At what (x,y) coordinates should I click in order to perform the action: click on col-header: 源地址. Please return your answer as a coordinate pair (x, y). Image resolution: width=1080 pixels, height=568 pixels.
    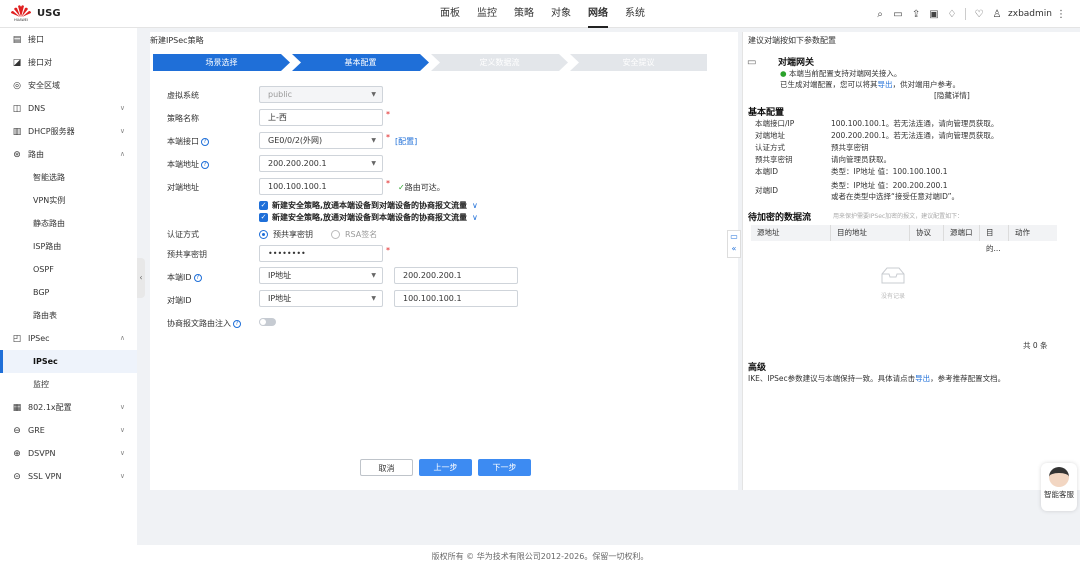
    Looking at the image, I should click on (791, 233).